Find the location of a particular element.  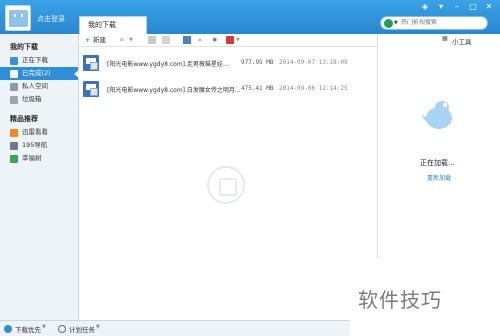

sidebar-item-label: 正在下载 is located at coordinates (35, 60).